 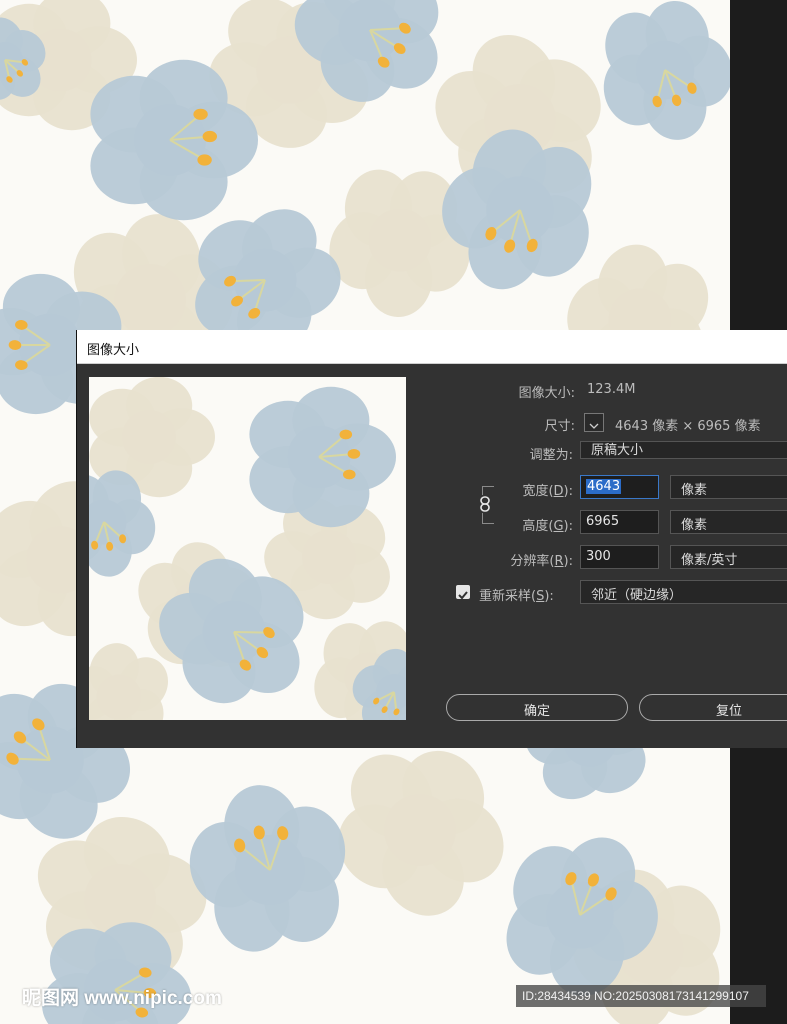 What do you see at coordinates (598, 556) in the screenshot?
I see `resolution-value: 300` at bounding box center [598, 556].